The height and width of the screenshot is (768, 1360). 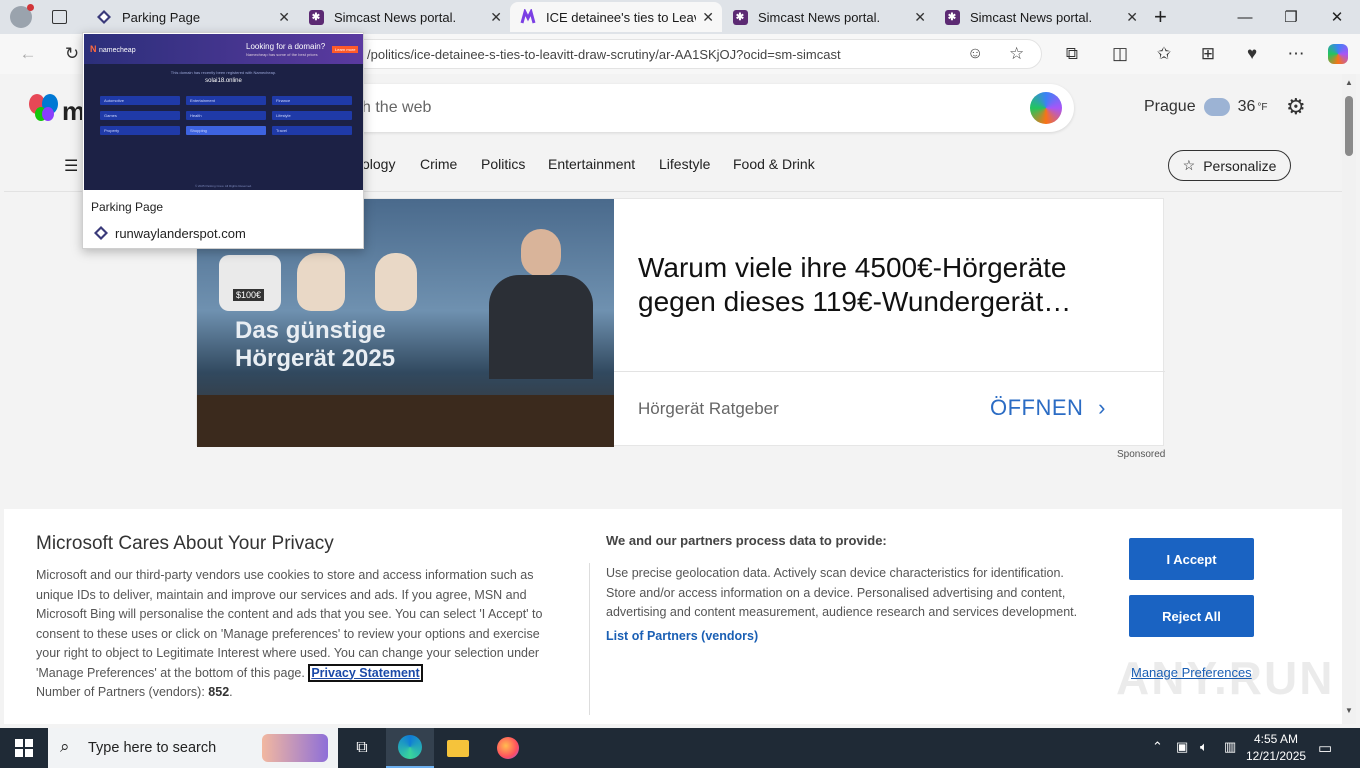 What do you see at coordinates (1349, 399) in the screenshot?
I see `page-scrollbar: ▲ ▼` at bounding box center [1349, 399].